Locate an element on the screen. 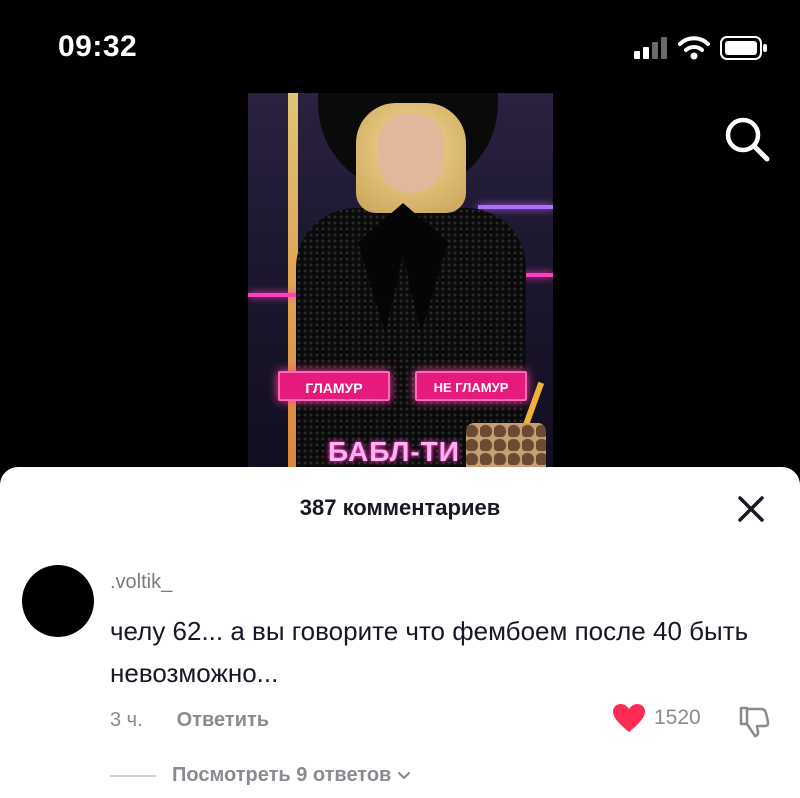 The image size is (800, 798). chevron-down-icon is located at coordinates (404, 775).